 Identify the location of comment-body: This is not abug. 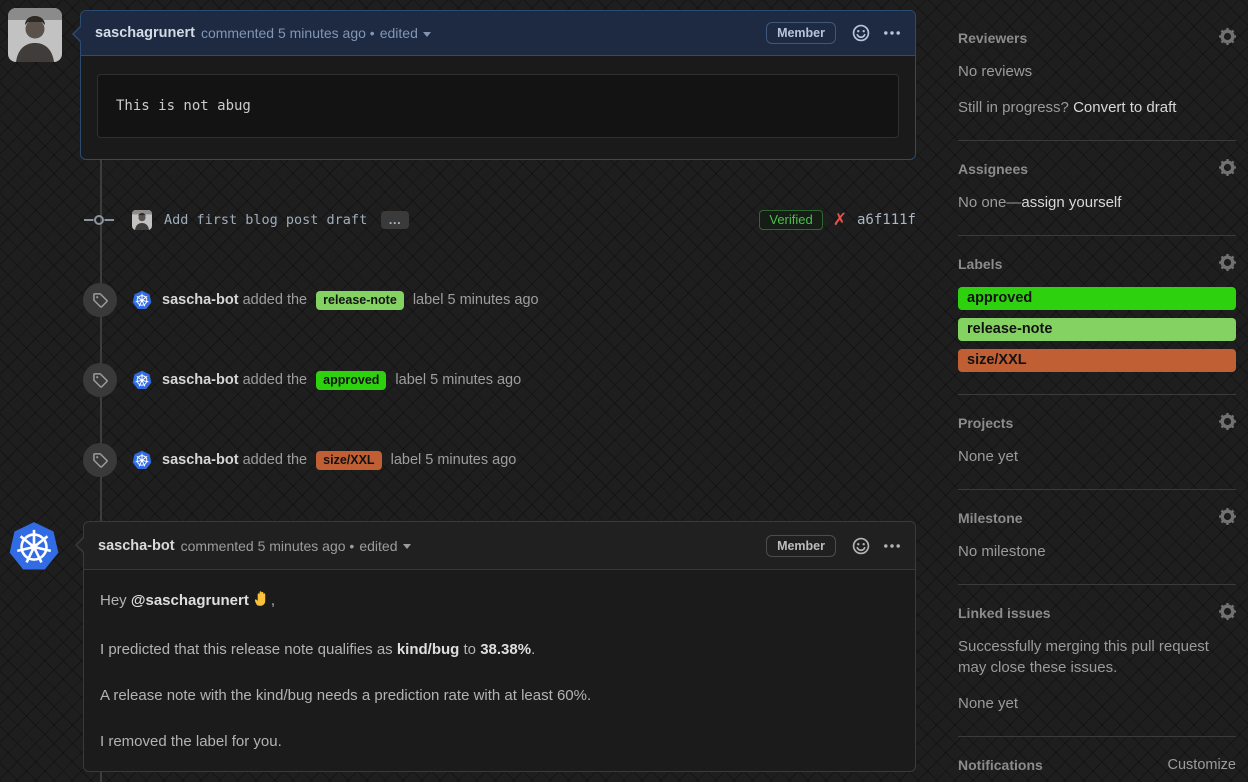
(498, 106).